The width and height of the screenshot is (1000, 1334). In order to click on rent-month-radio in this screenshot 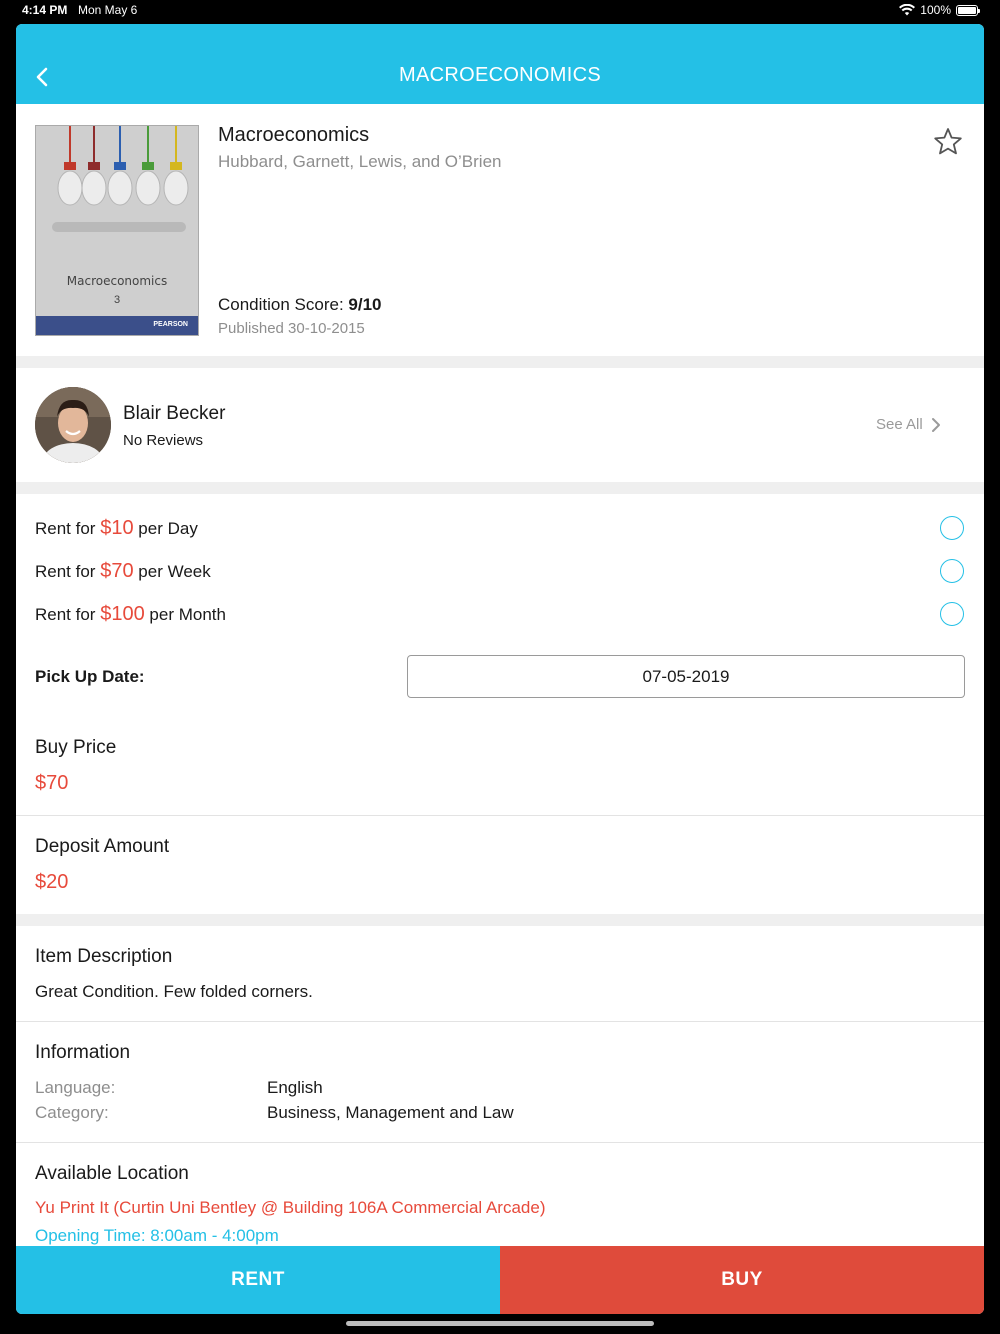, I will do `click(952, 614)`.